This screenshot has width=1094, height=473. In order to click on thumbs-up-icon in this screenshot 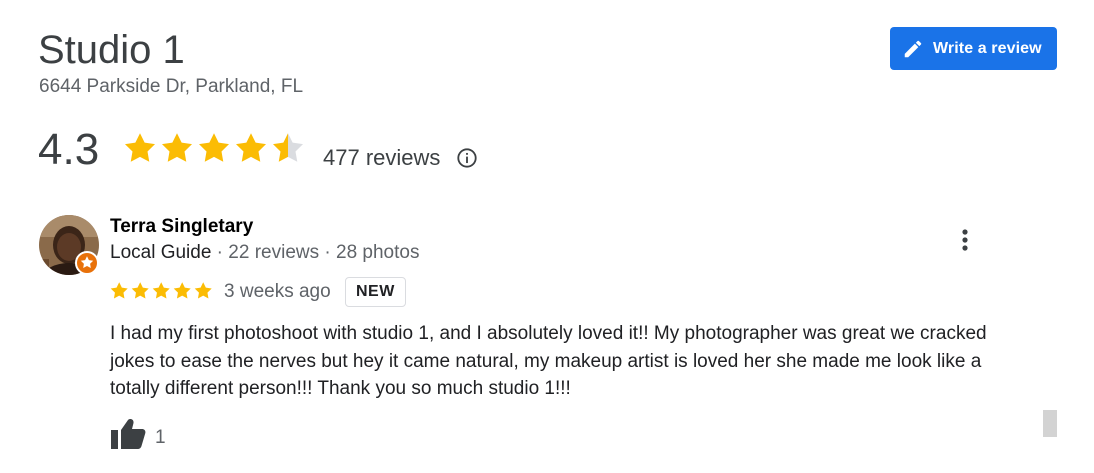, I will do `click(128, 434)`.